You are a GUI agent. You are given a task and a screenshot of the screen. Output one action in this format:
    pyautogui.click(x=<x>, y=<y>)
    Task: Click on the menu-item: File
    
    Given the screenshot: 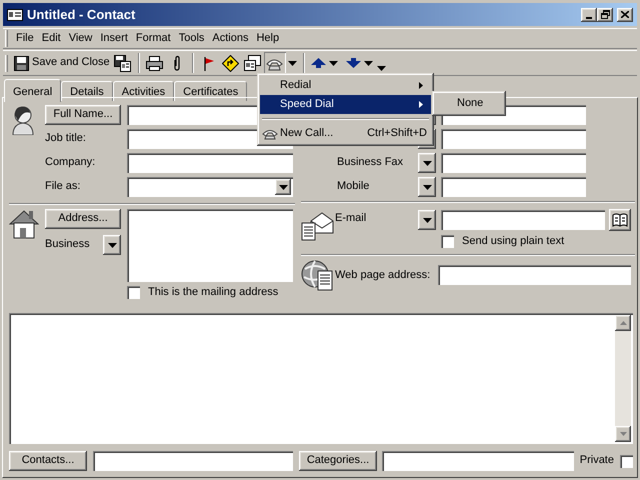 What is the action you would take?
    pyautogui.click(x=25, y=39)
    